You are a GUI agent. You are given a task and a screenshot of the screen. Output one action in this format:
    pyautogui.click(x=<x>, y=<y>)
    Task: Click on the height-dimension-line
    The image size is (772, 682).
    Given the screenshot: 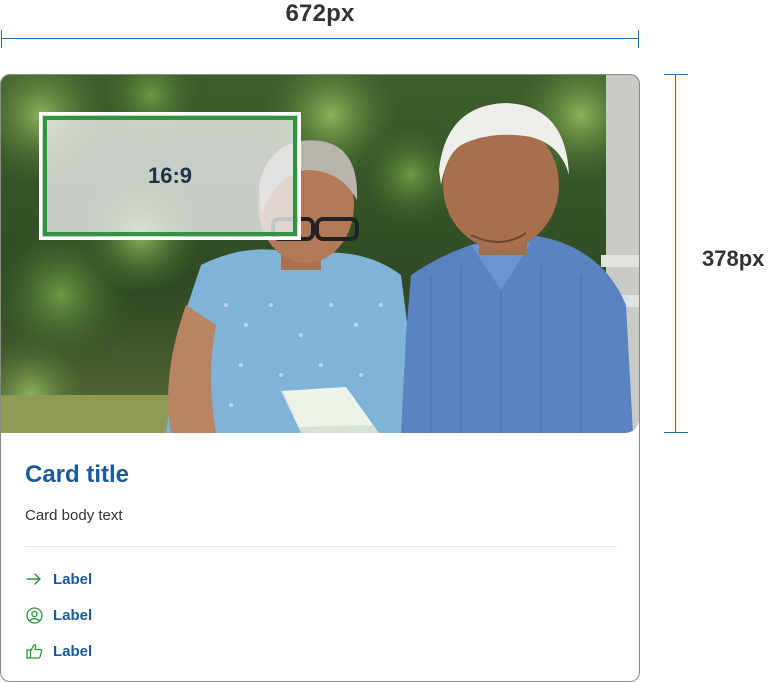 What is the action you would take?
    pyautogui.click(x=675, y=253)
    